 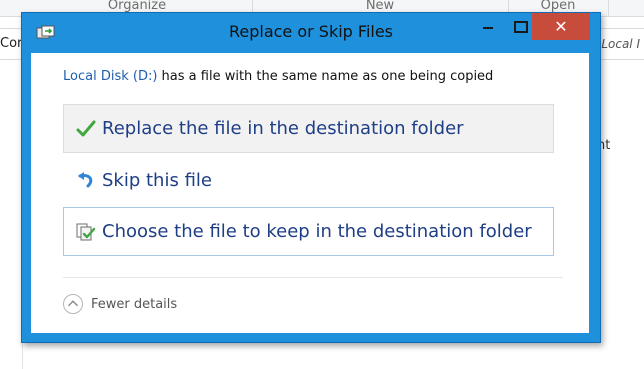 I want to click on minimize-button, so click(x=488, y=27).